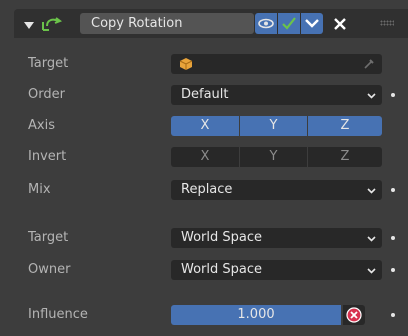  I want to click on axis-toggle-group: X Y Z, so click(276, 126).